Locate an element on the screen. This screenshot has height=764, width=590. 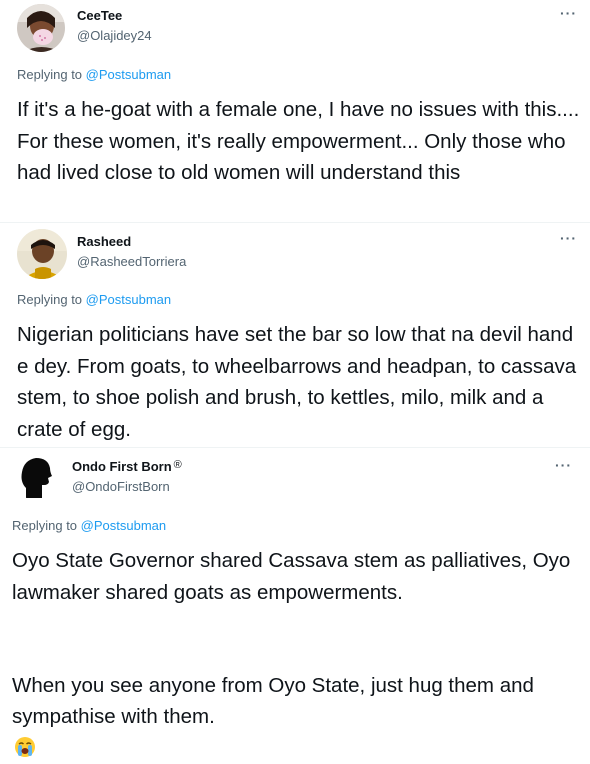
display-name-text: Ondo First Born is located at coordinates (122, 466).